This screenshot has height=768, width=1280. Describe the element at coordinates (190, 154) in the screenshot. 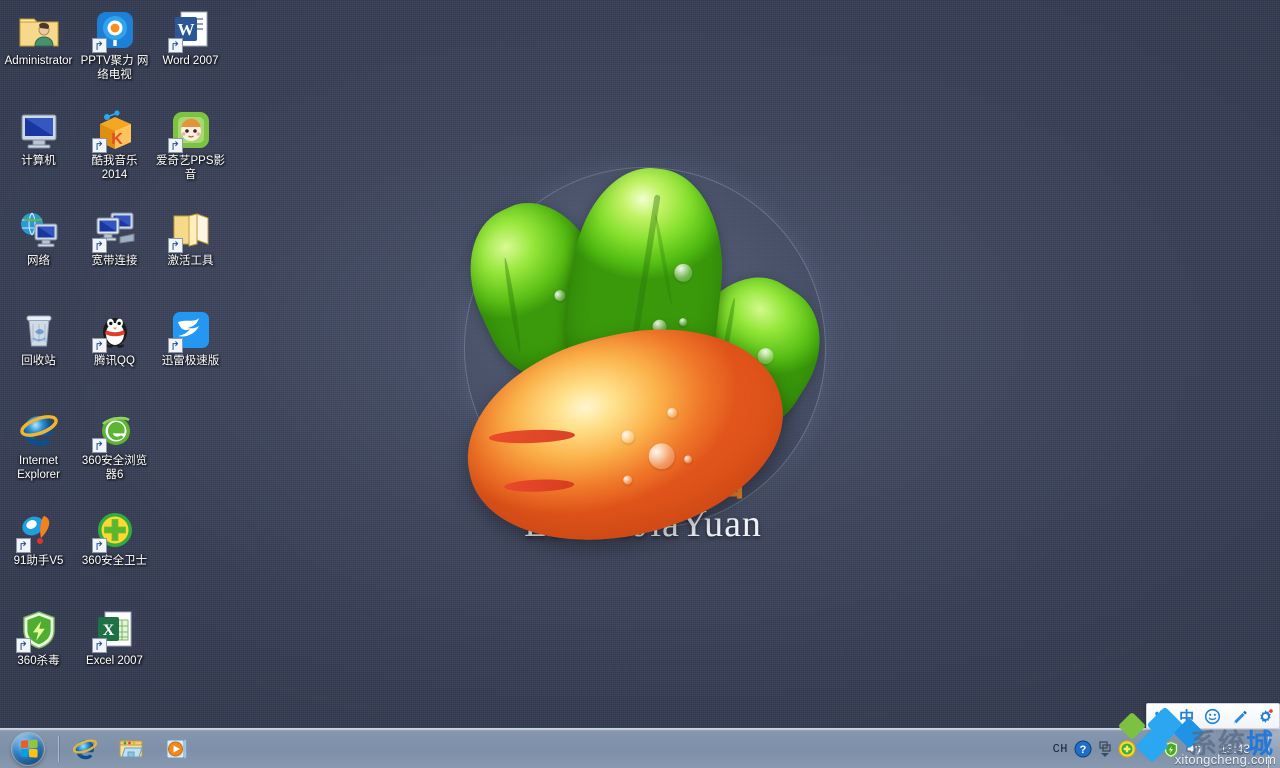

I see `desktop-icon: 爱奇艺PPS影音` at that location.